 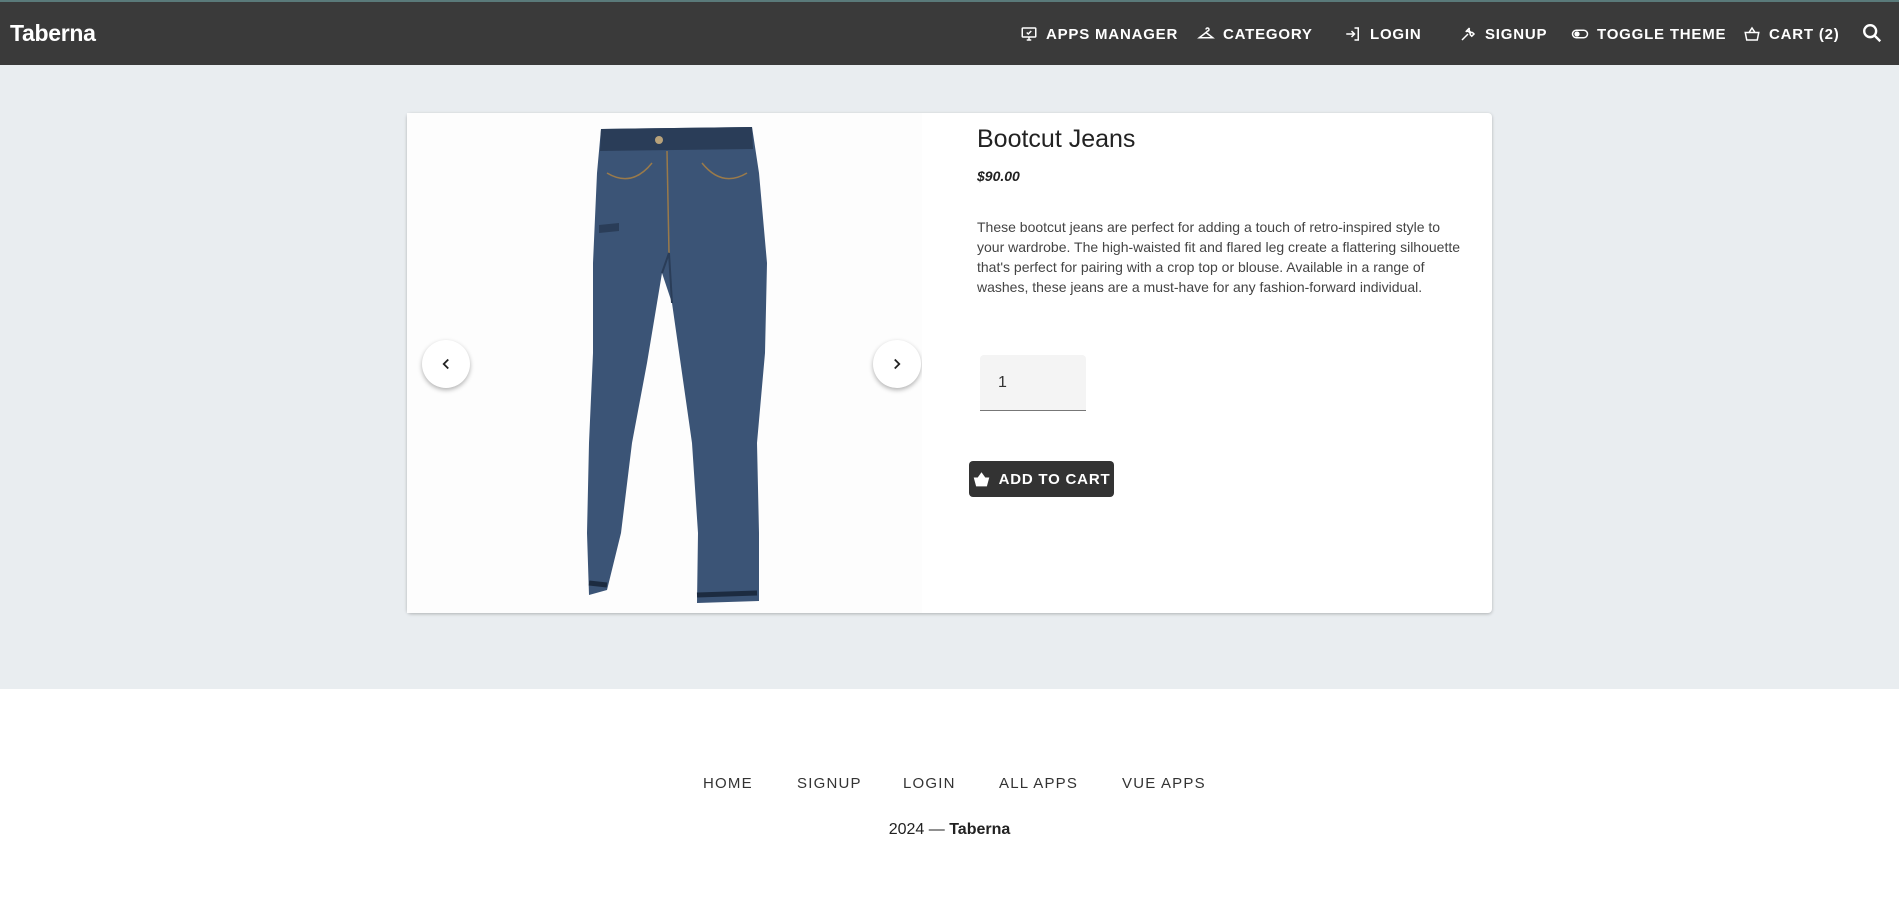 What do you see at coordinates (829, 783) in the screenshot?
I see `footer-link-signup: SIGNUP` at bounding box center [829, 783].